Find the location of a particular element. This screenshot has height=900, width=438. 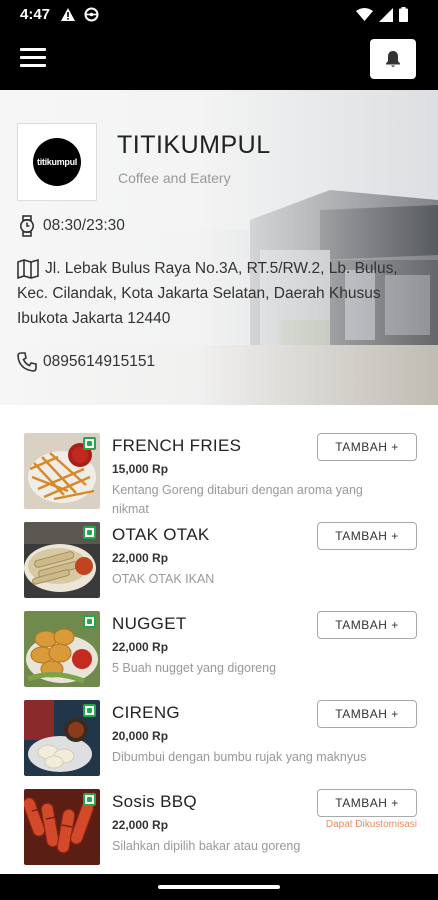

phone-text: 0895614915151 is located at coordinates (99, 361).